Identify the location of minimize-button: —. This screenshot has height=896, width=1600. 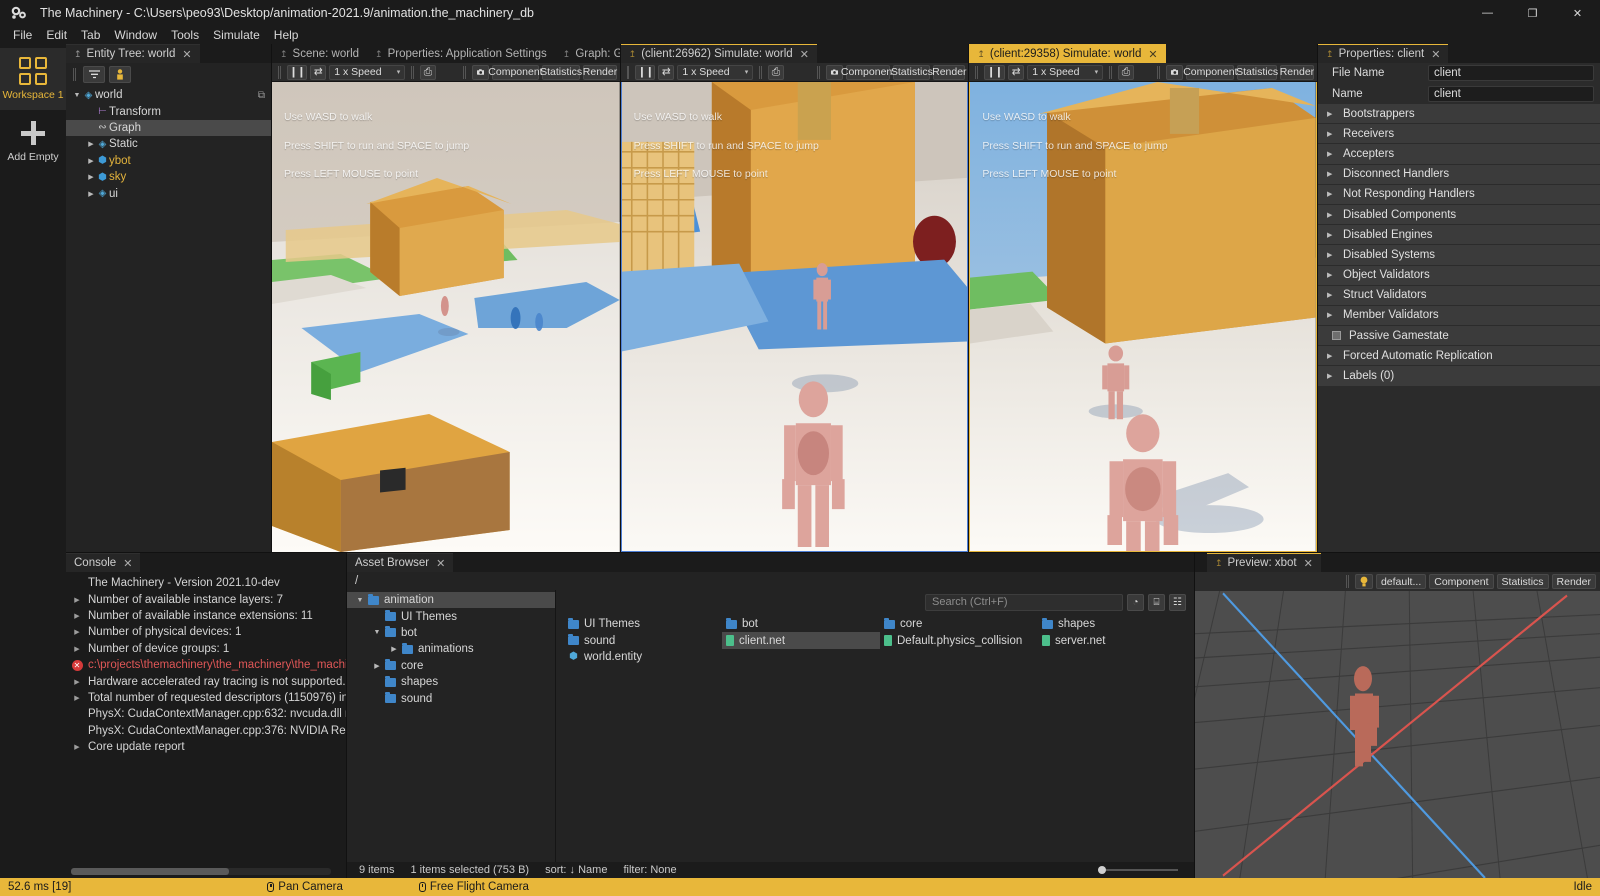
(1487, 13).